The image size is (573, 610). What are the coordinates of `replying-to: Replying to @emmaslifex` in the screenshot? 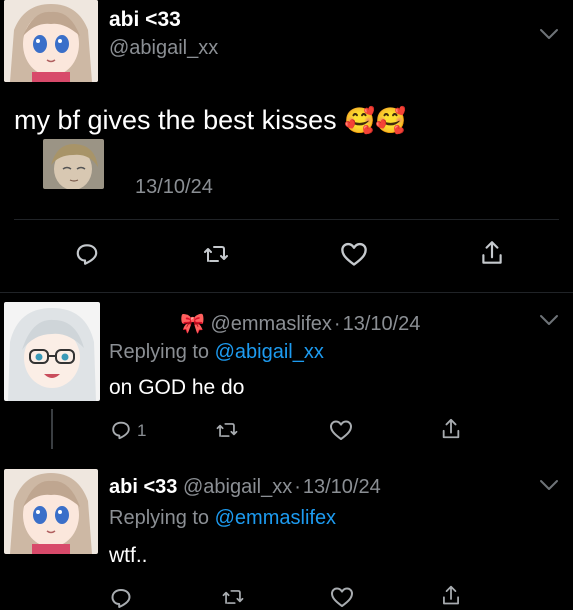 It's located at (222, 518).